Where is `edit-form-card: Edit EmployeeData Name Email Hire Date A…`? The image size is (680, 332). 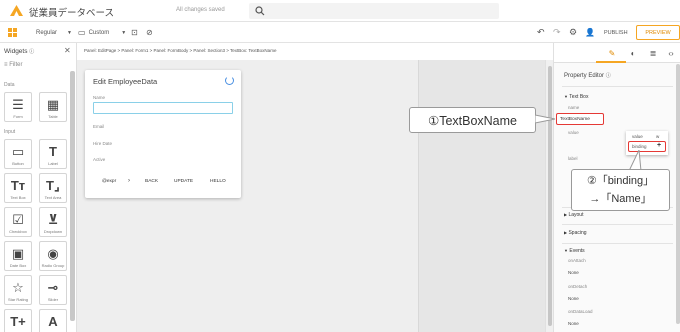 edit-form-card: Edit EmployeeData Name Email Hire Date A… is located at coordinates (163, 134).